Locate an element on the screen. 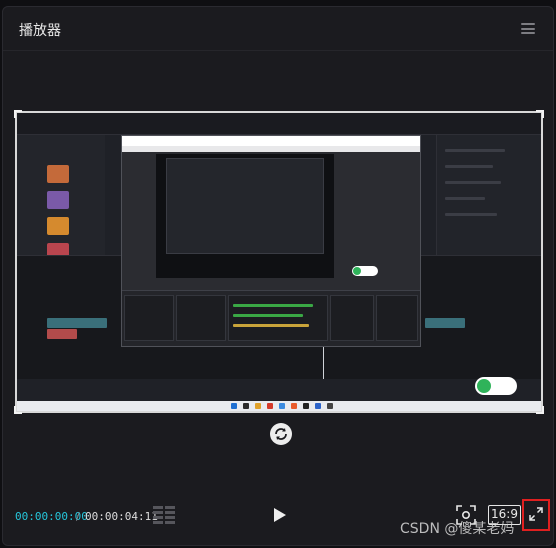  crop-handle-top-left is located at coordinates (18, 114).